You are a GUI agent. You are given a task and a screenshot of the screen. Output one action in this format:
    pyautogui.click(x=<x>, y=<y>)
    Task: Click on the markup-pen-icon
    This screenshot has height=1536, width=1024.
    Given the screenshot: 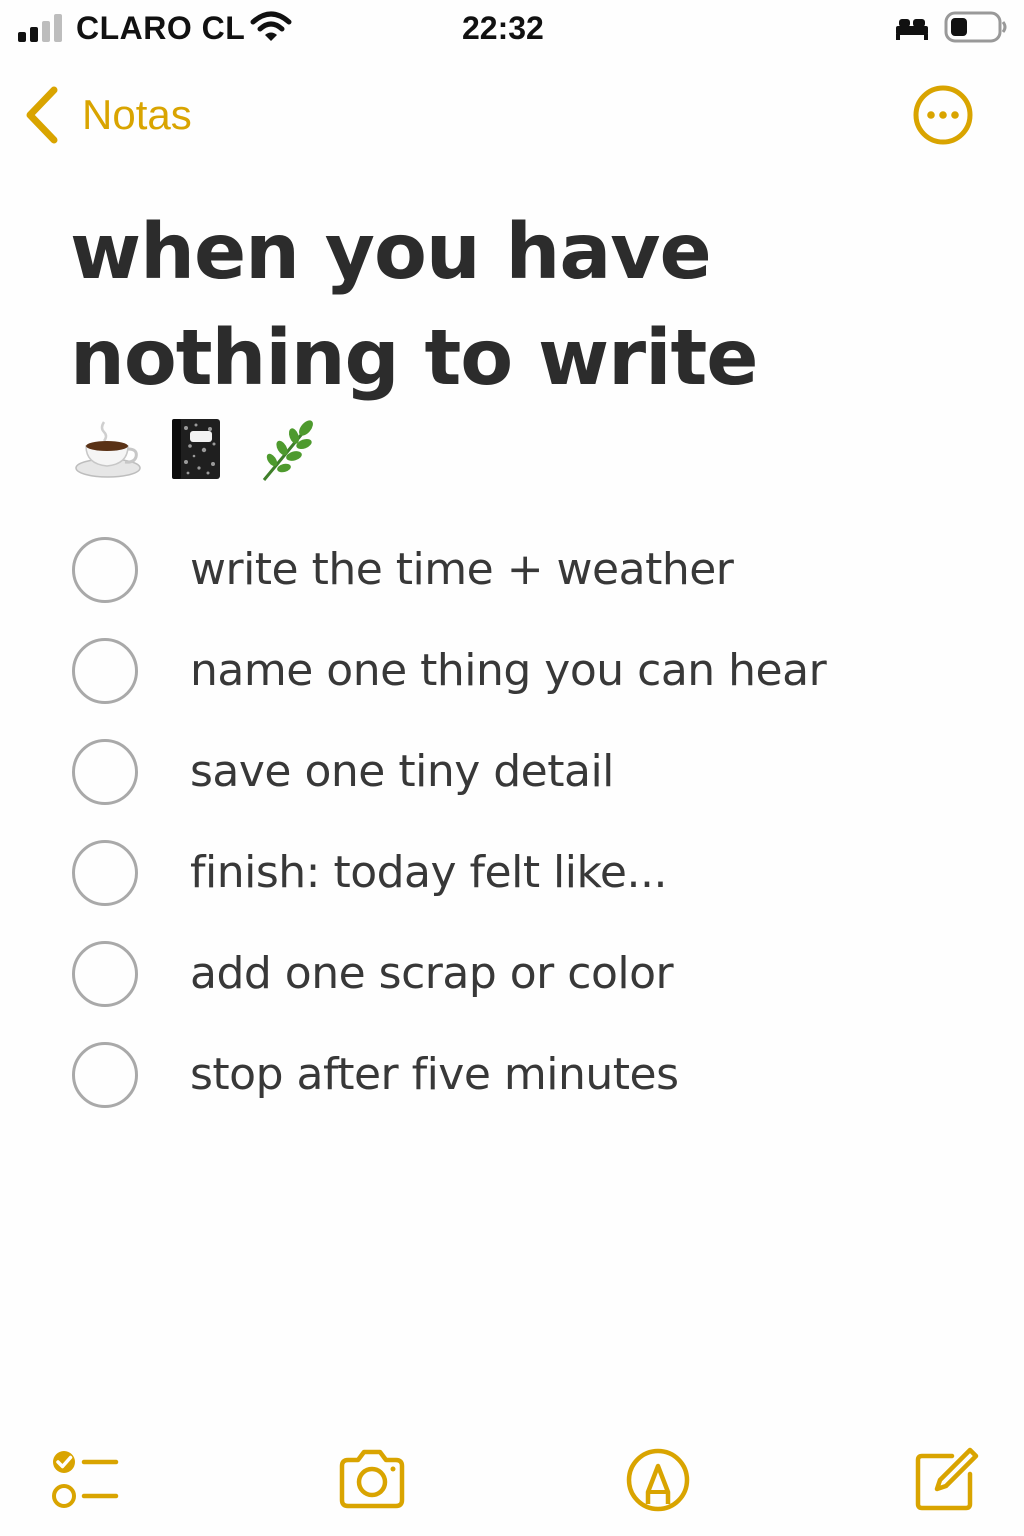 What is the action you would take?
    pyautogui.click(x=658, y=1480)
    